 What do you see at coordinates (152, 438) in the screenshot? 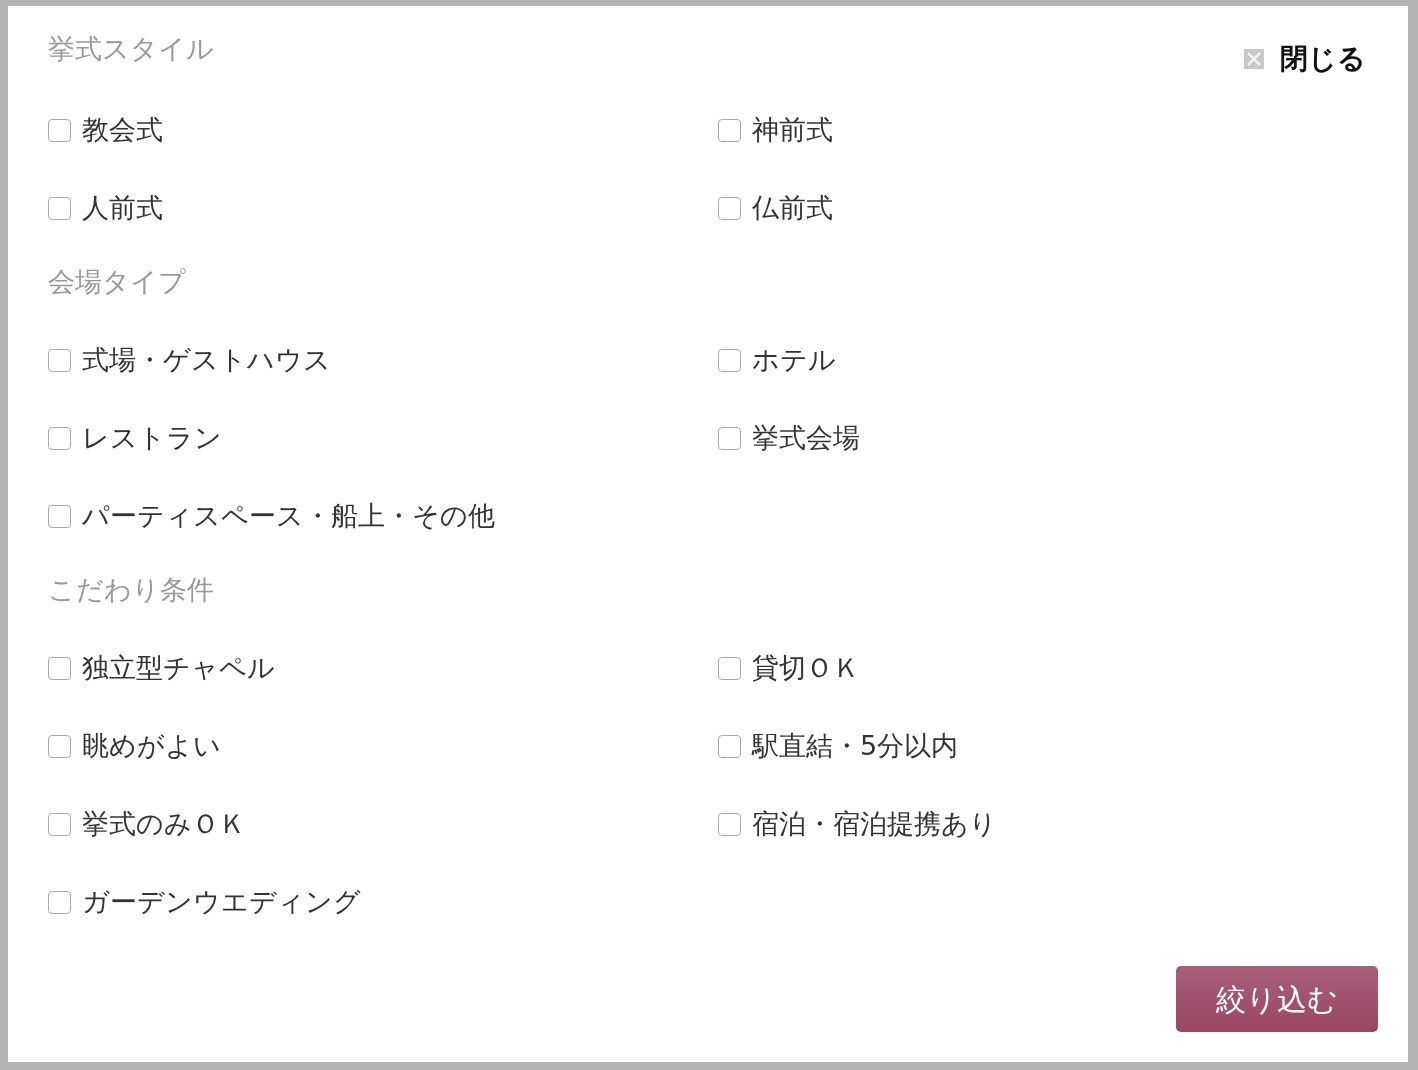
I see `checkbox-label: レストラン` at bounding box center [152, 438].